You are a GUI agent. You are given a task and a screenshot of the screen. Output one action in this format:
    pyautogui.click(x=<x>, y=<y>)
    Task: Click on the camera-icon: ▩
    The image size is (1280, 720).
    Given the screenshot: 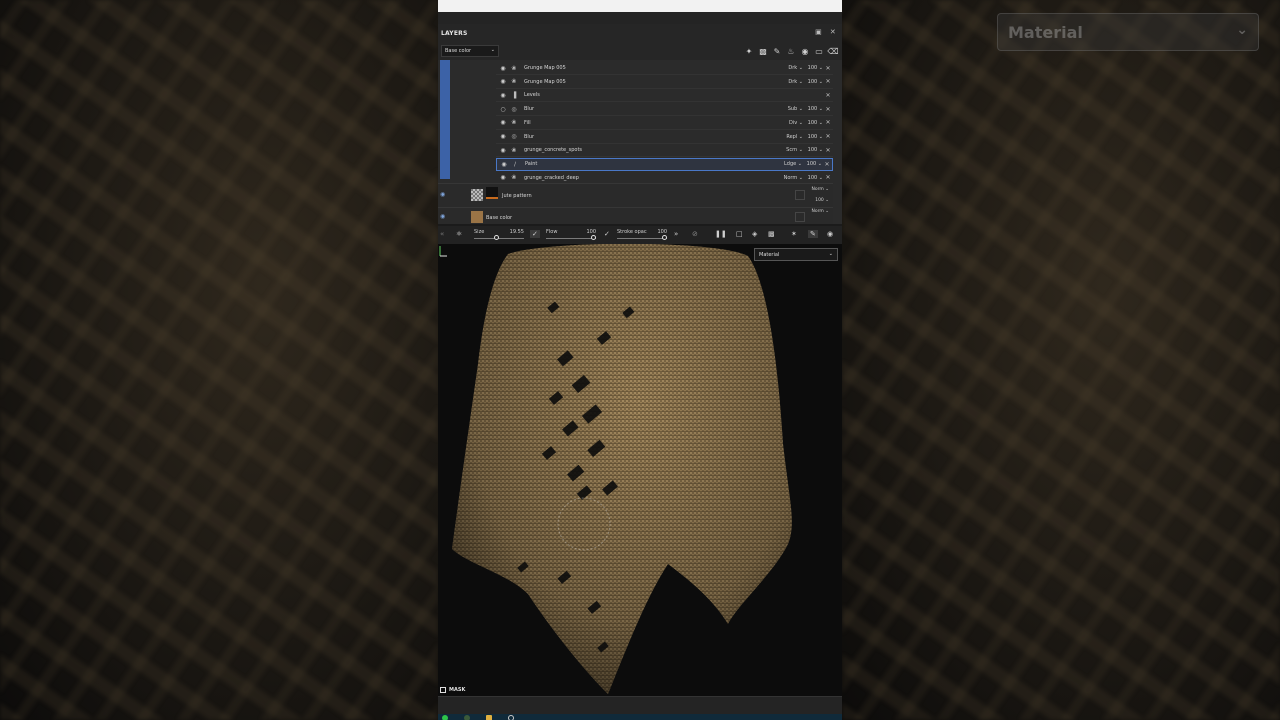 What is the action you would take?
    pyautogui.click(x=771, y=234)
    